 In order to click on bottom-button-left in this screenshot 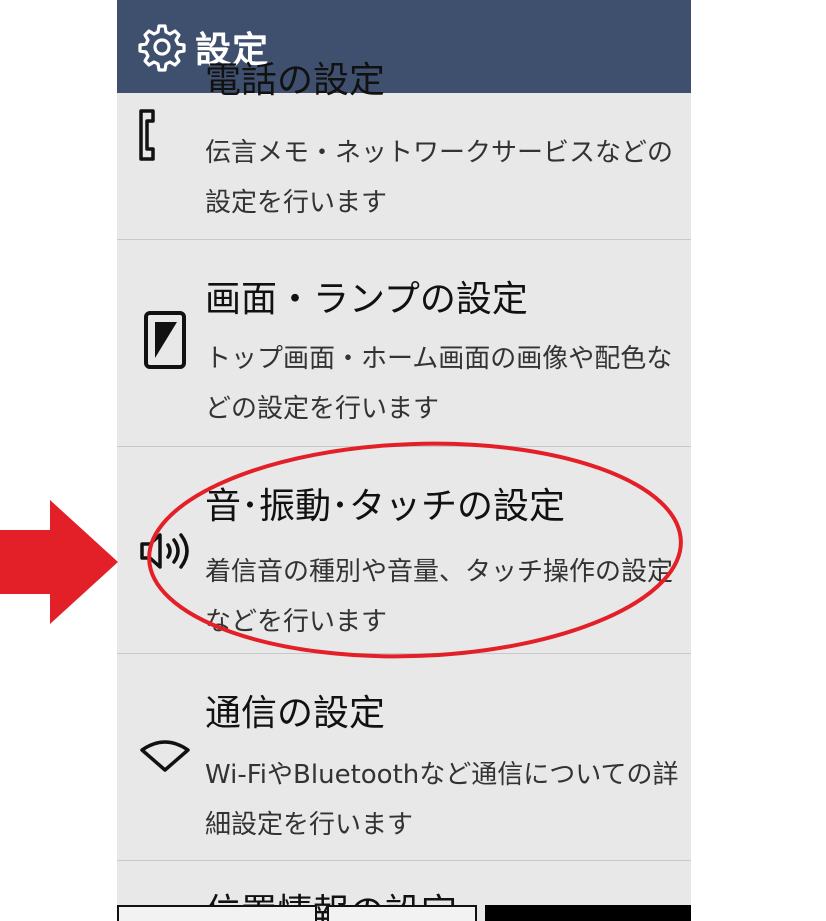, I will do `click(217, 913)`.